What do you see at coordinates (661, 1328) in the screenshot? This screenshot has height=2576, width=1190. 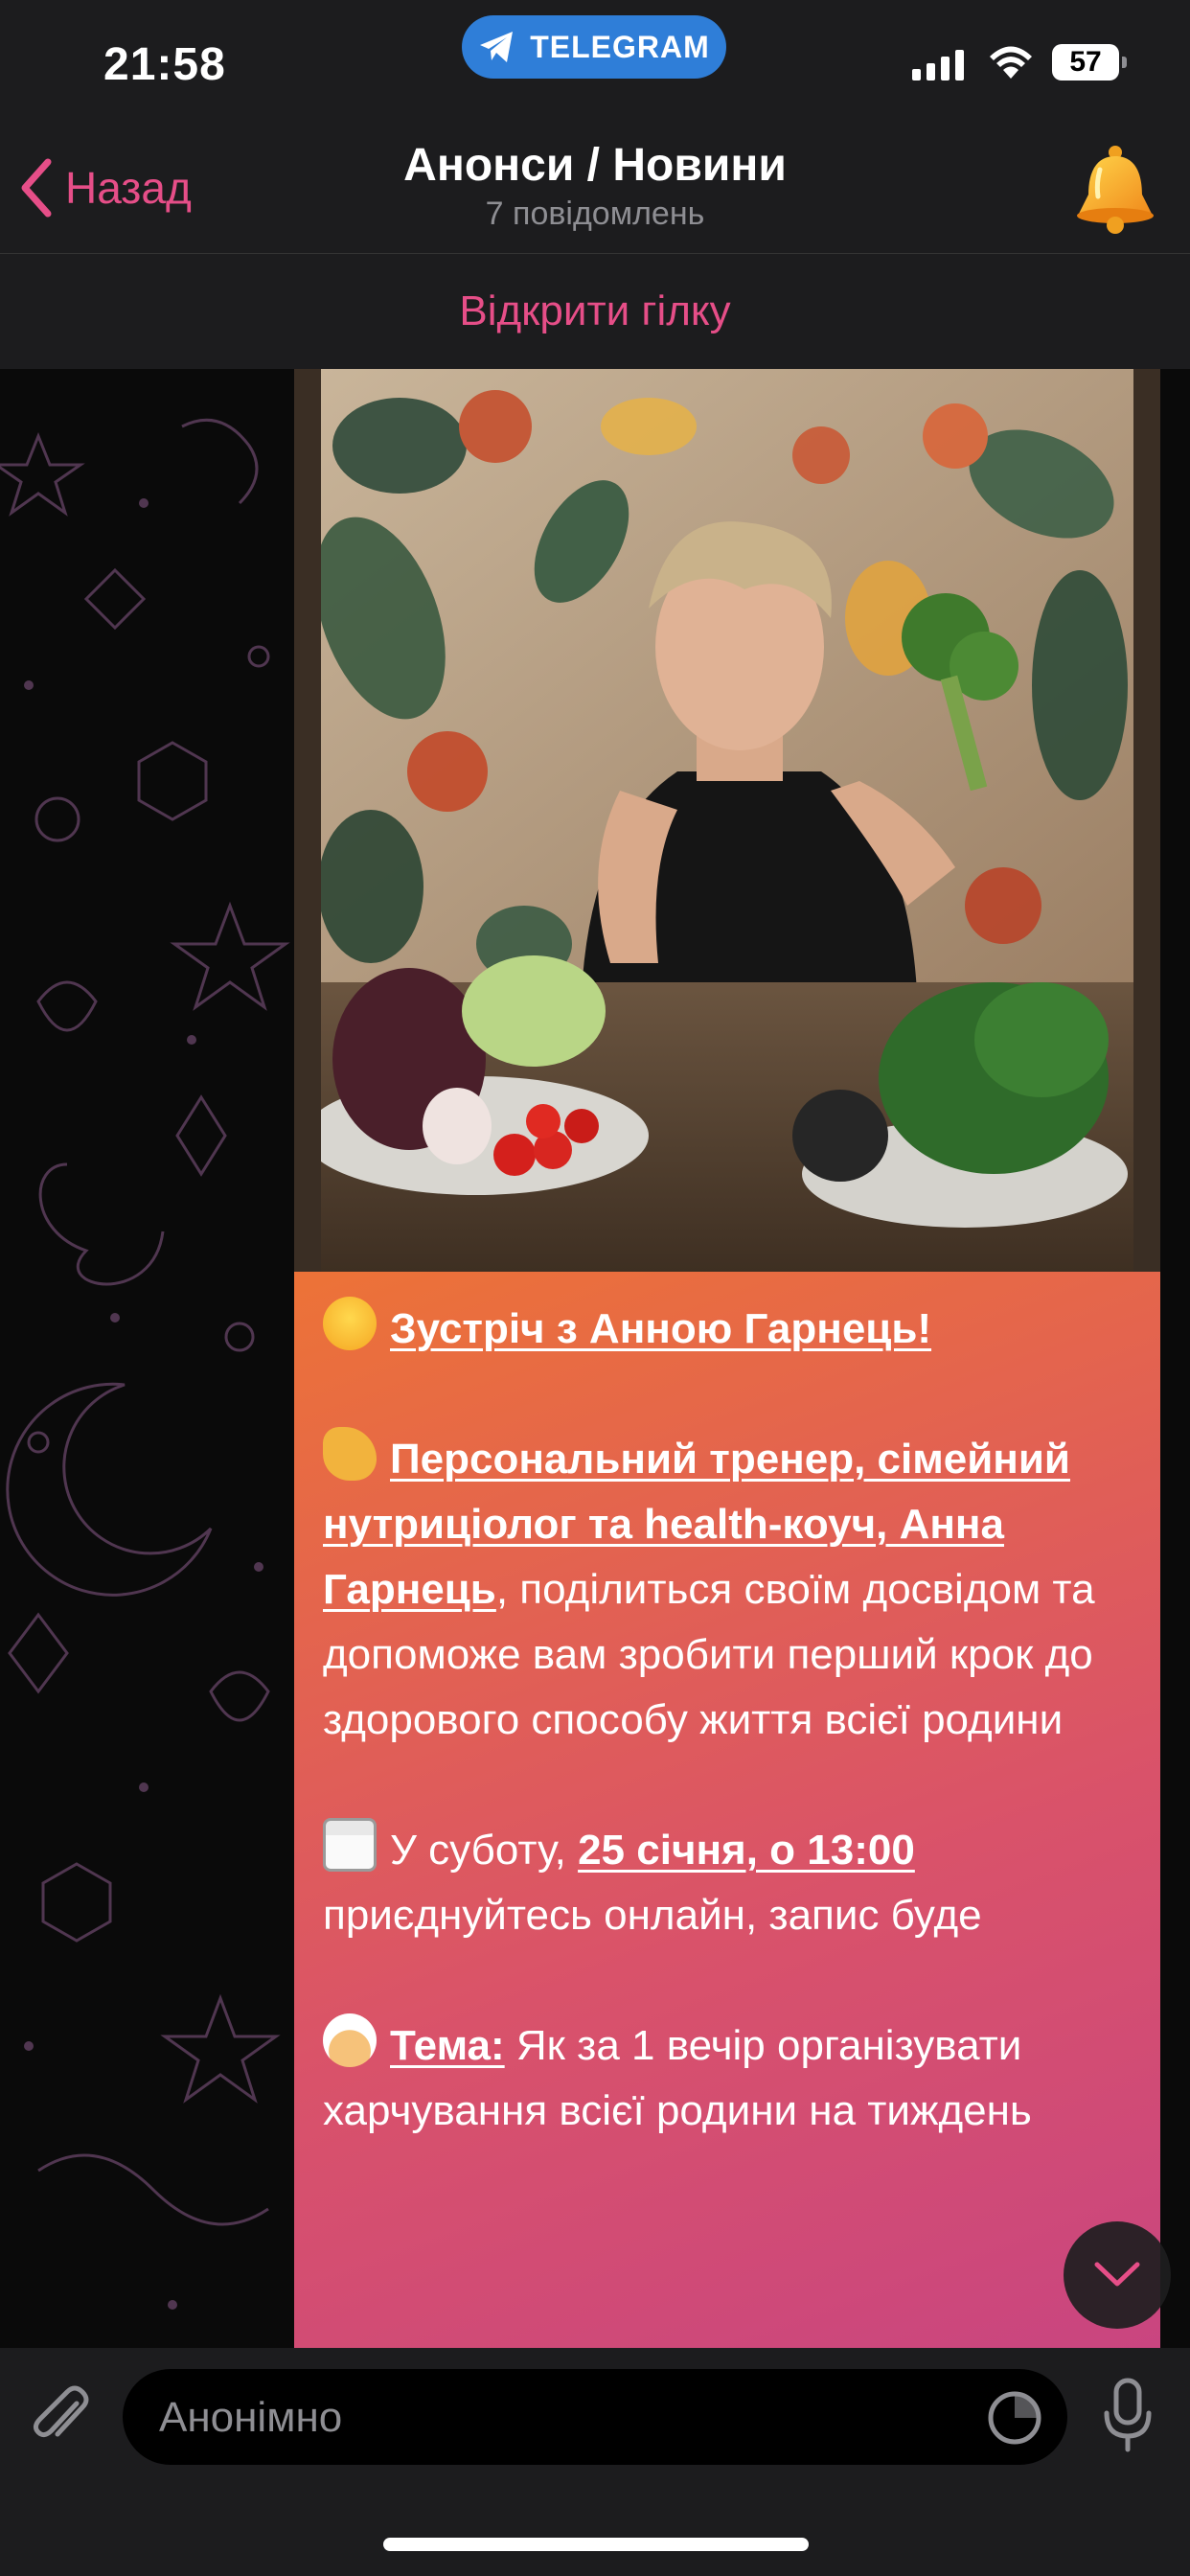 I see `event-title-link: Зустріч з Анною Гарнець!` at bounding box center [661, 1328].